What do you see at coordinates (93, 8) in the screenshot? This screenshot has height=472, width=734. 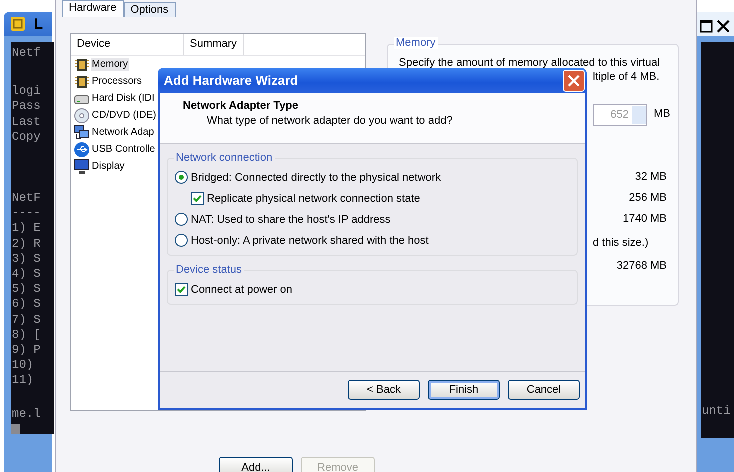 I see `tab: Hardware` at bounding box center [93, 8].